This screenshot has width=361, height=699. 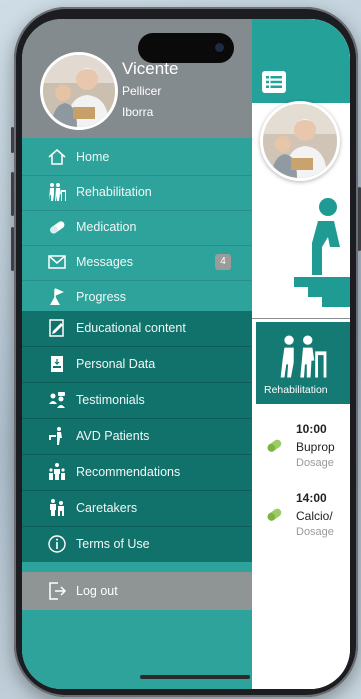 I want to click on menu-item-avd-patients: AVD Patients, so click(x=137, y=437).